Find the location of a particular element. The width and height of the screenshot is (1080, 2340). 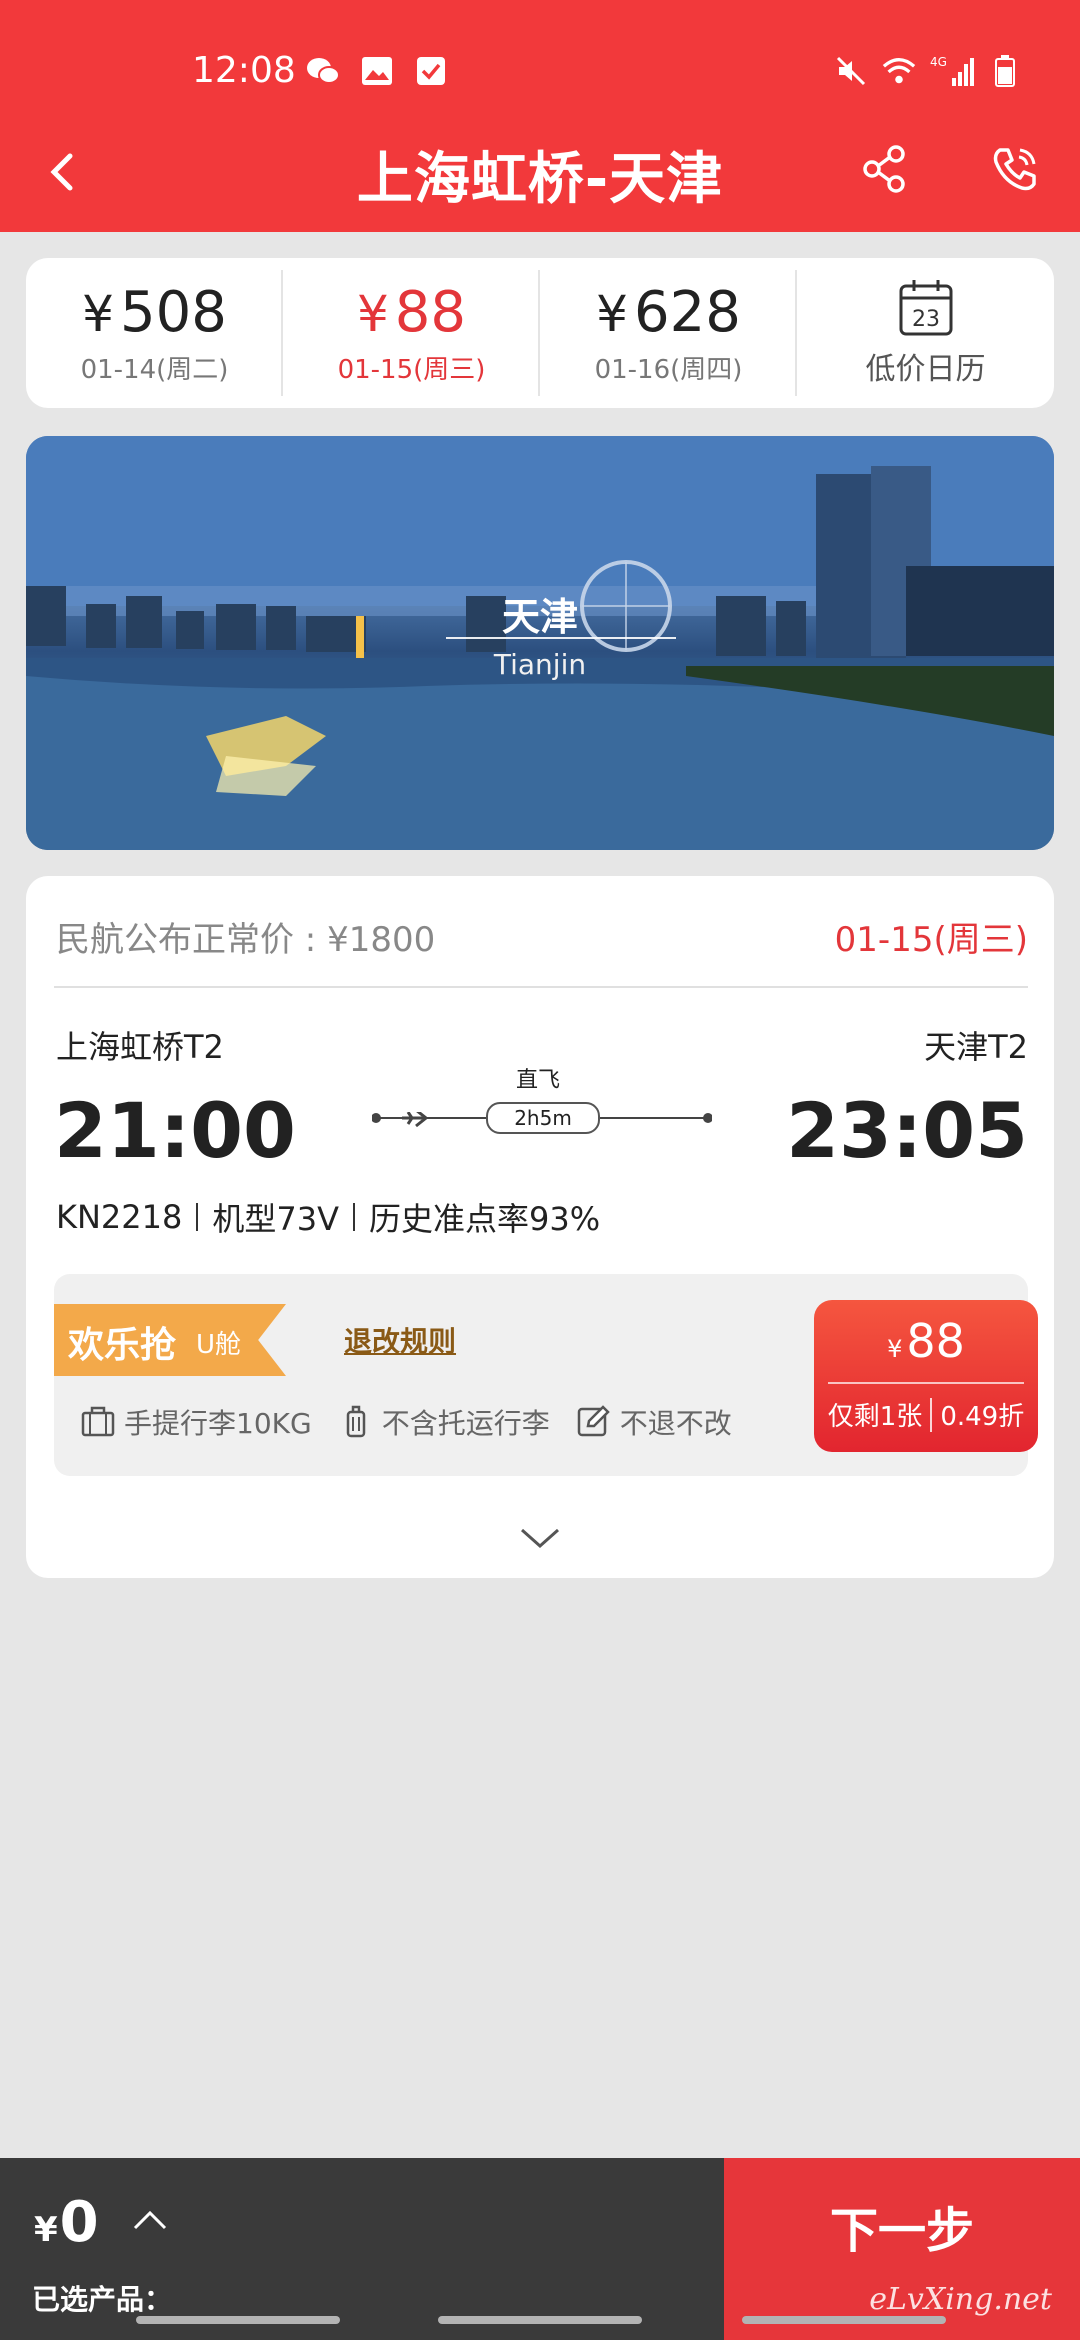

phone-icon is located at coordinates (1015, 169).